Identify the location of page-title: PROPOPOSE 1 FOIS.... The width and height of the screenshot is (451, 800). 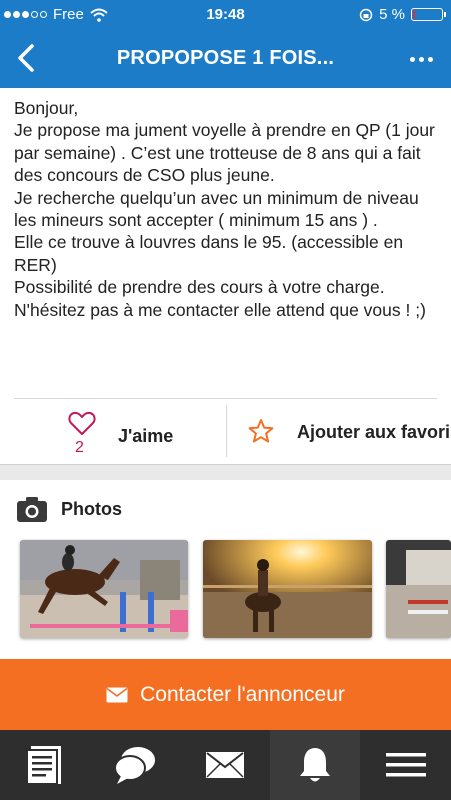
(225, 58).